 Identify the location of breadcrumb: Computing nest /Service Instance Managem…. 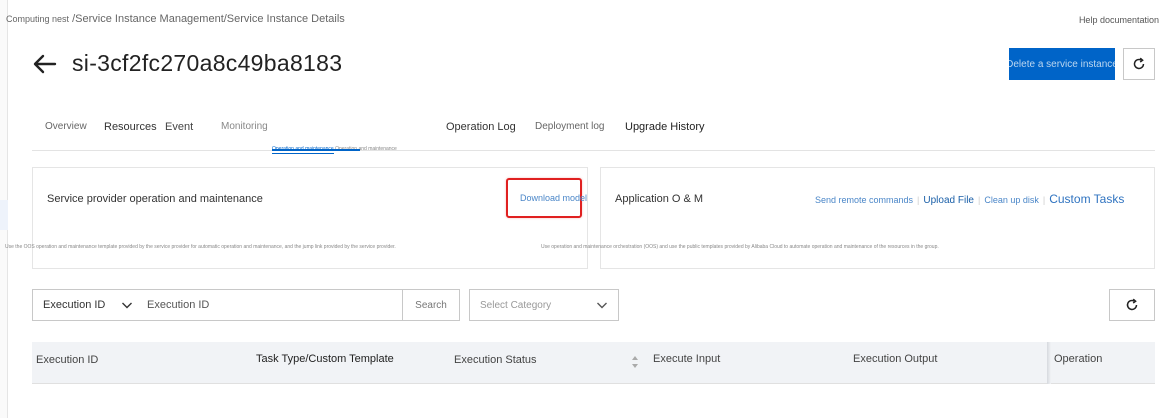
(175, 19).